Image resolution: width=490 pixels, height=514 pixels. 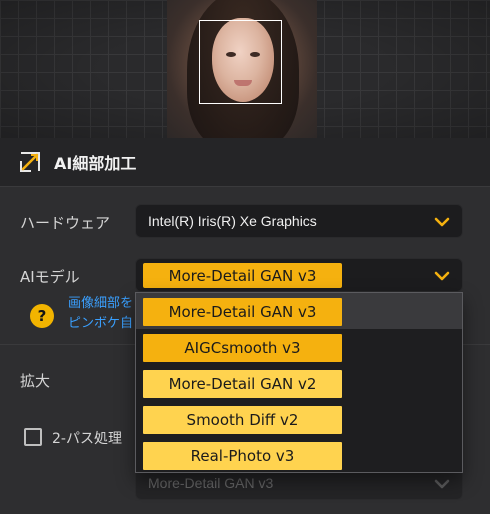 What do you see at coordinates (242, 275) in the screenshot?
I see `ai-model-selected-pill: More-Detail GAN v3` at bounding box center [242, 275].